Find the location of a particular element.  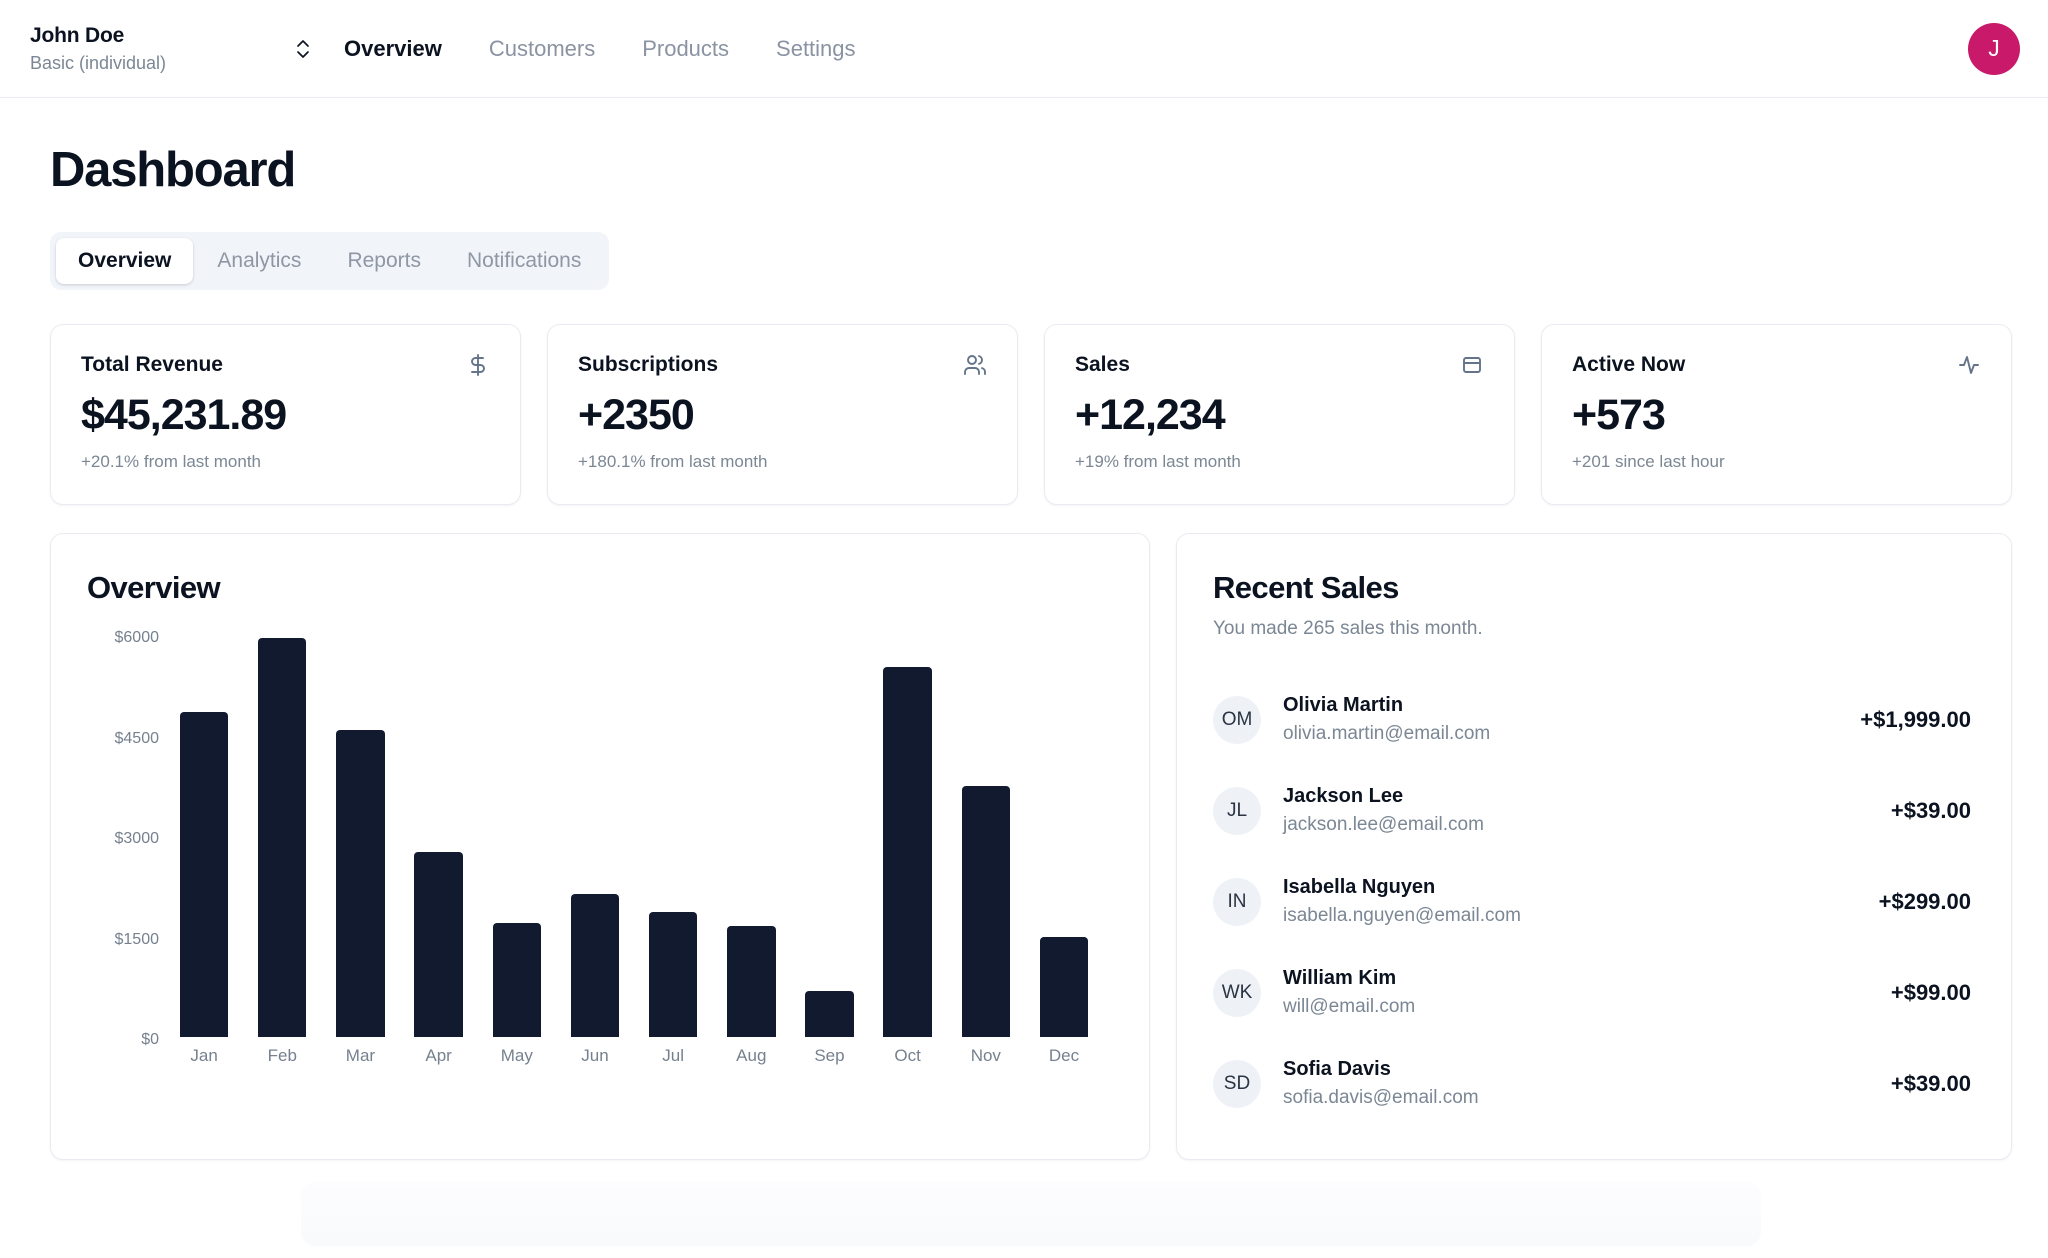

sale-info: Olivia Martin olivia.martin@email.com is located at coordinates (1560, 719).